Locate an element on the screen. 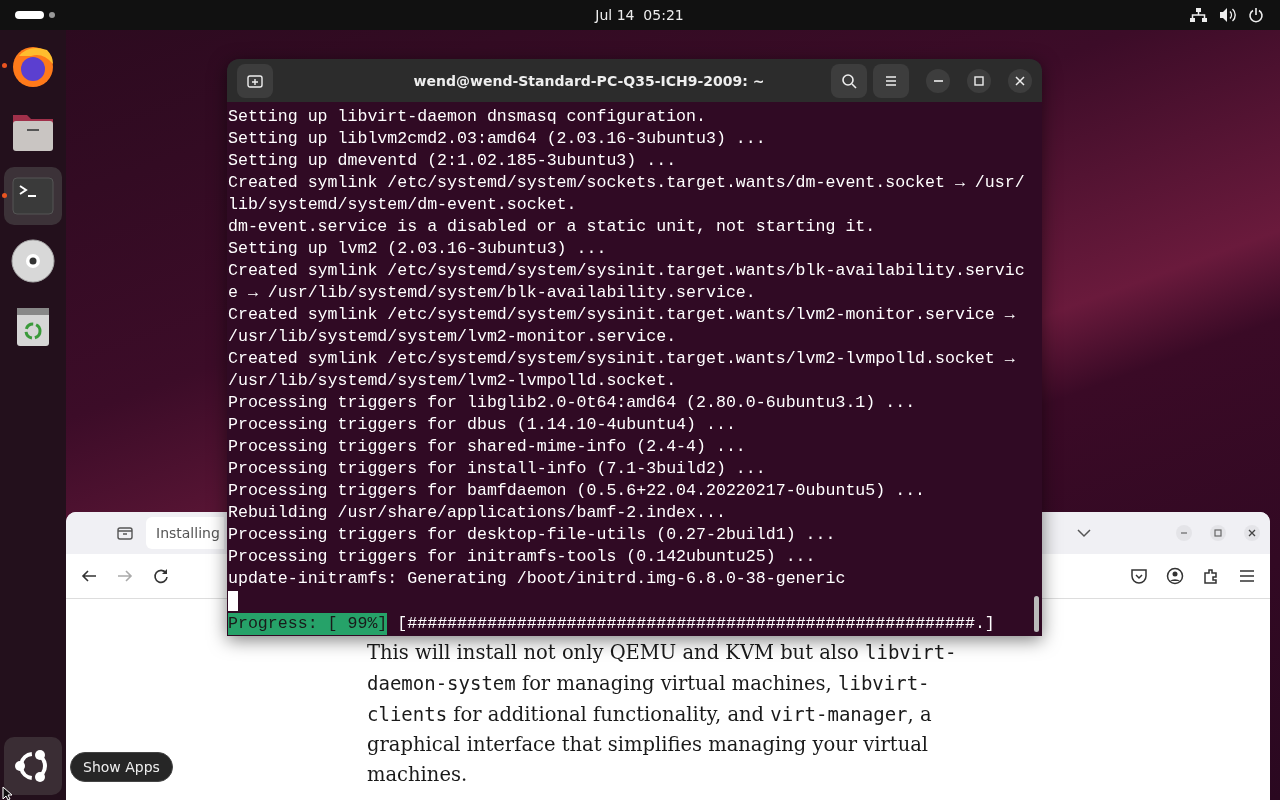 This screenshot has height=800, width=1280. menu-button is located at coordinates (891, 80).